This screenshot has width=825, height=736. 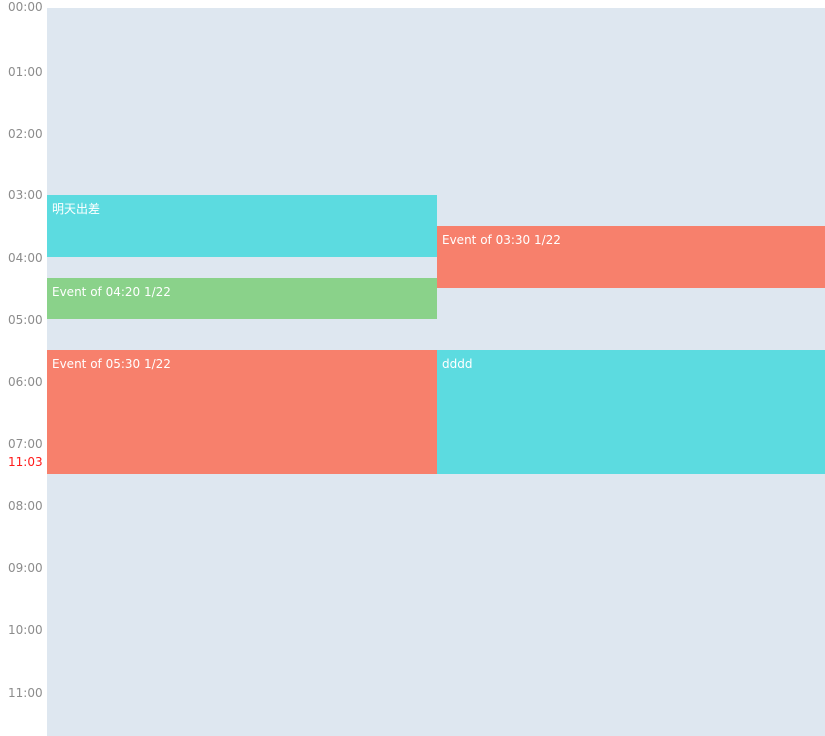 What do you see at coordinates (25, 462) in the screenshot?
I see `current-time-indicator: 11:03` at bounding box center [25, 462].